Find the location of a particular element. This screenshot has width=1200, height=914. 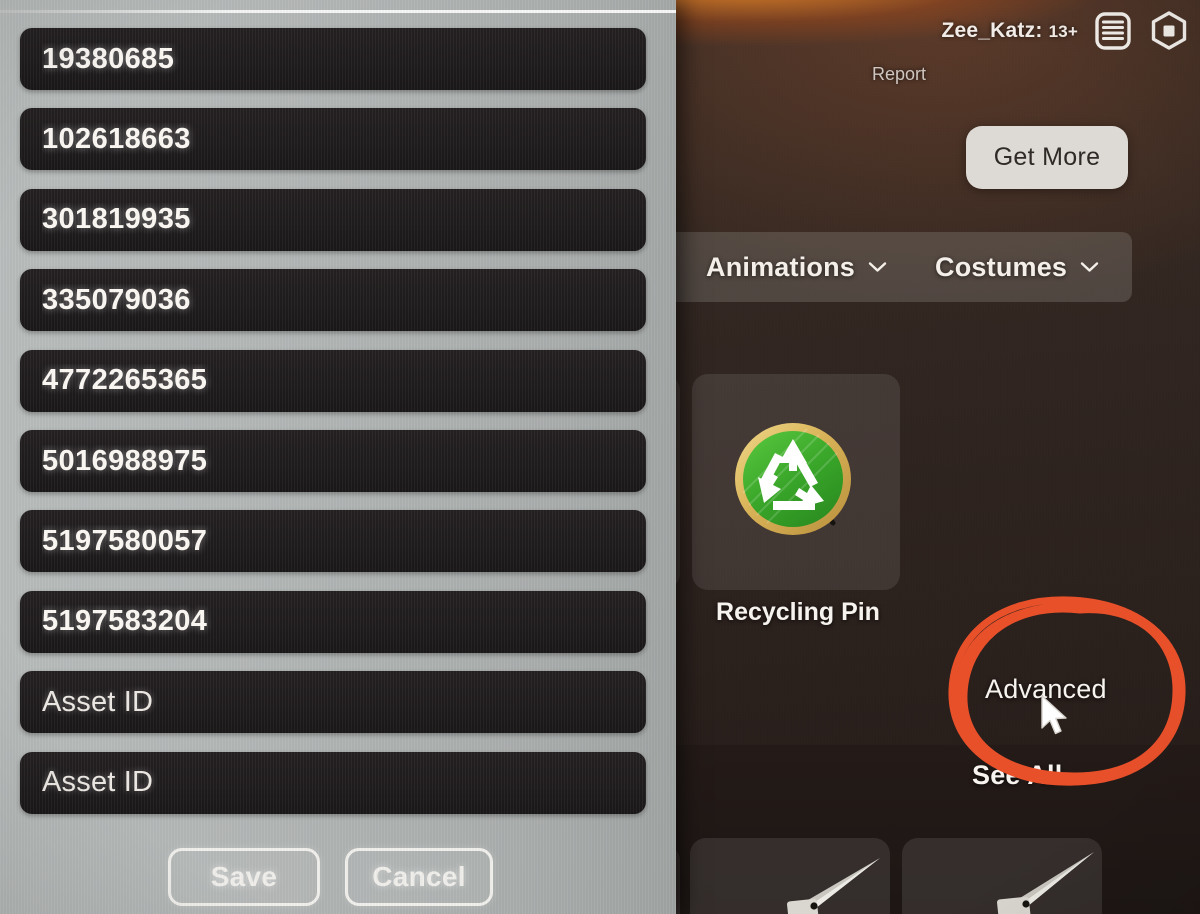

tab-animations: Animations is located at coordinates (796, 267).